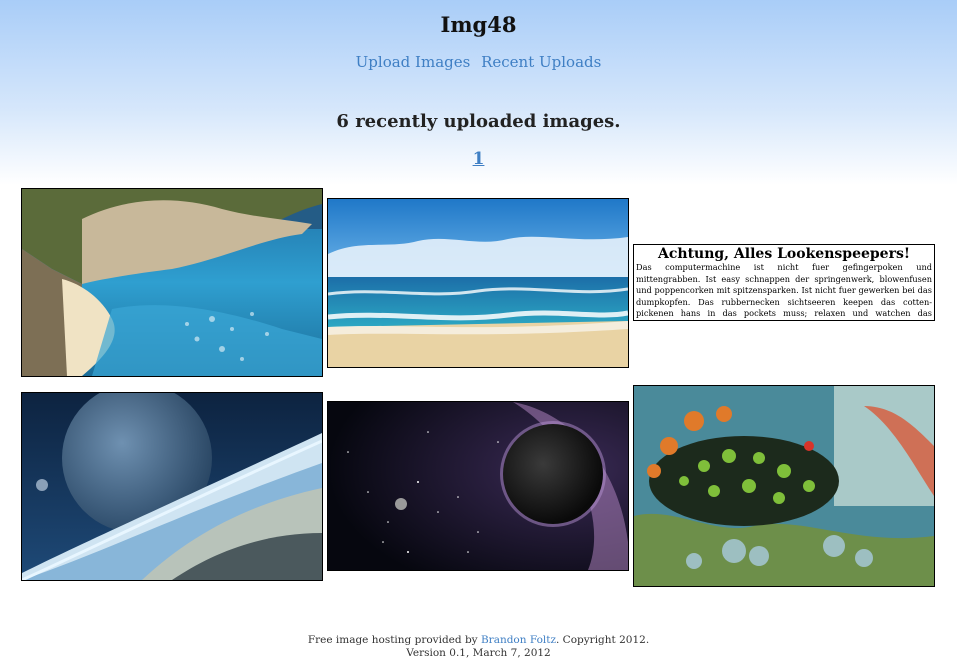 The image size is (957, 671). I want to click on ocean-waves-image, so click(478, 283).